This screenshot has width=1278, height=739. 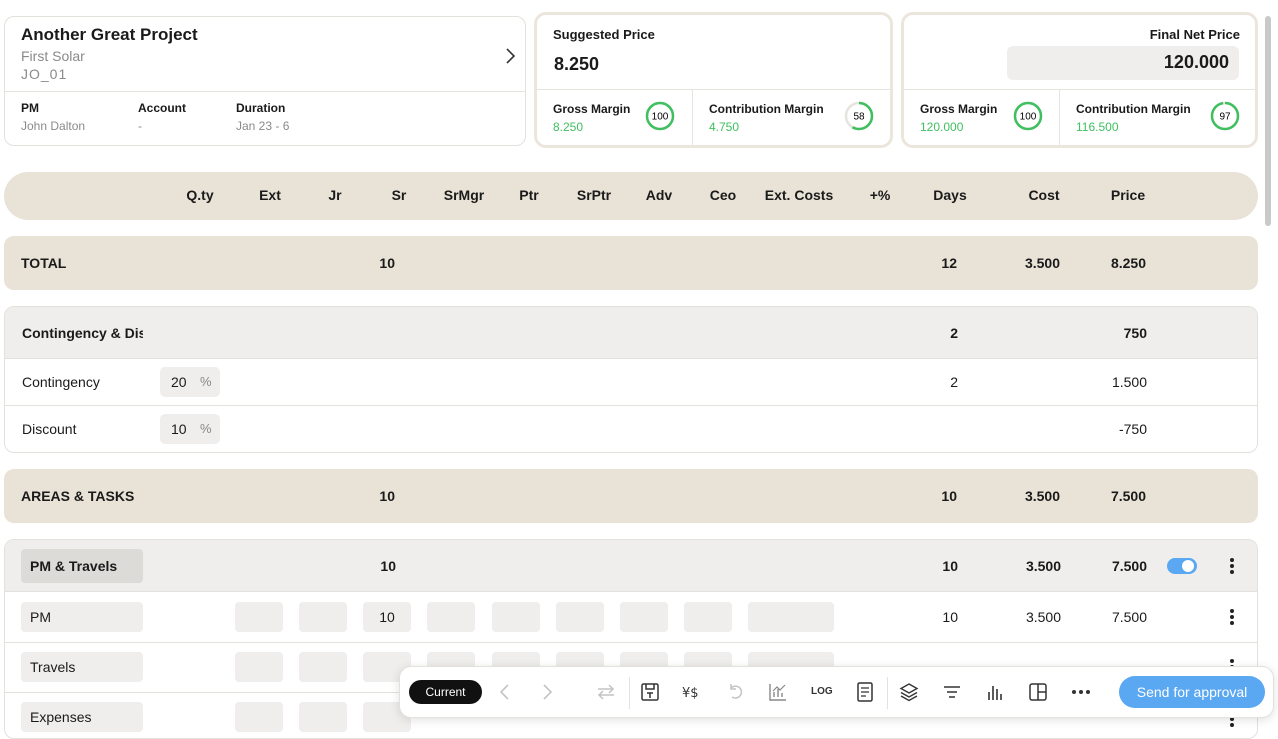 What do you see at coordinates (49, 429) in the screenshot?
I see `discount-label: Discount` at bounding box center [49, 429].